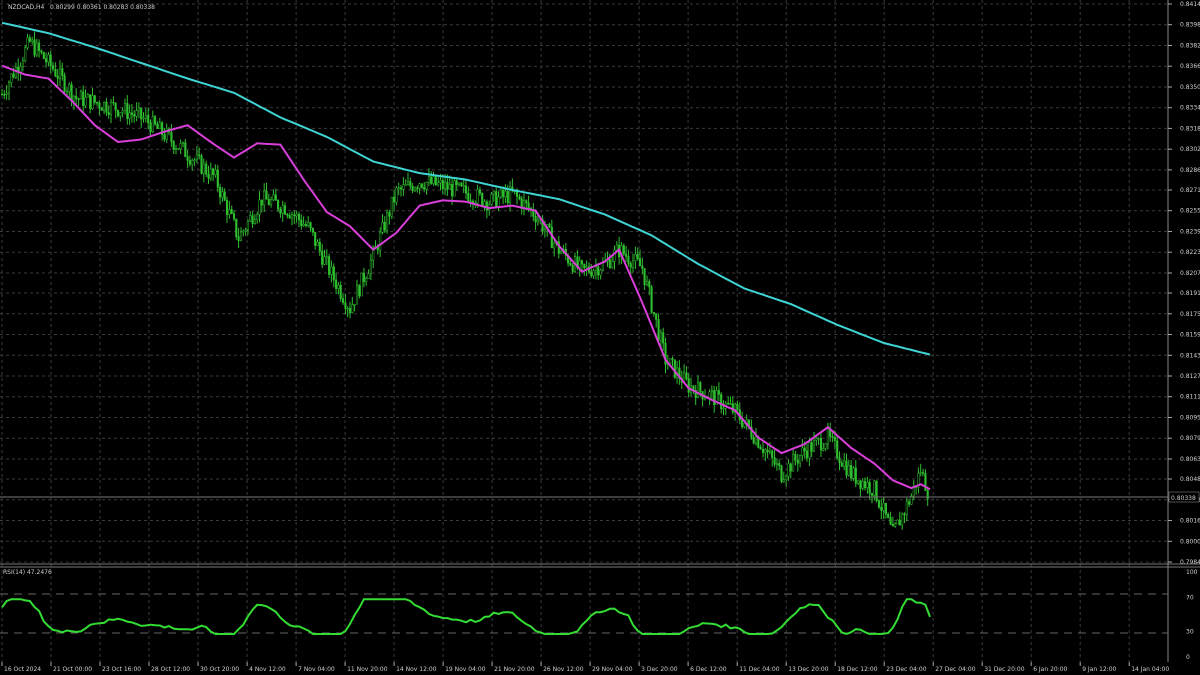  What do you see at coordinates (1190, 4) in the screenshot?
I see `price-tick-label: 0.84145` at bounding box center [1190, 4].